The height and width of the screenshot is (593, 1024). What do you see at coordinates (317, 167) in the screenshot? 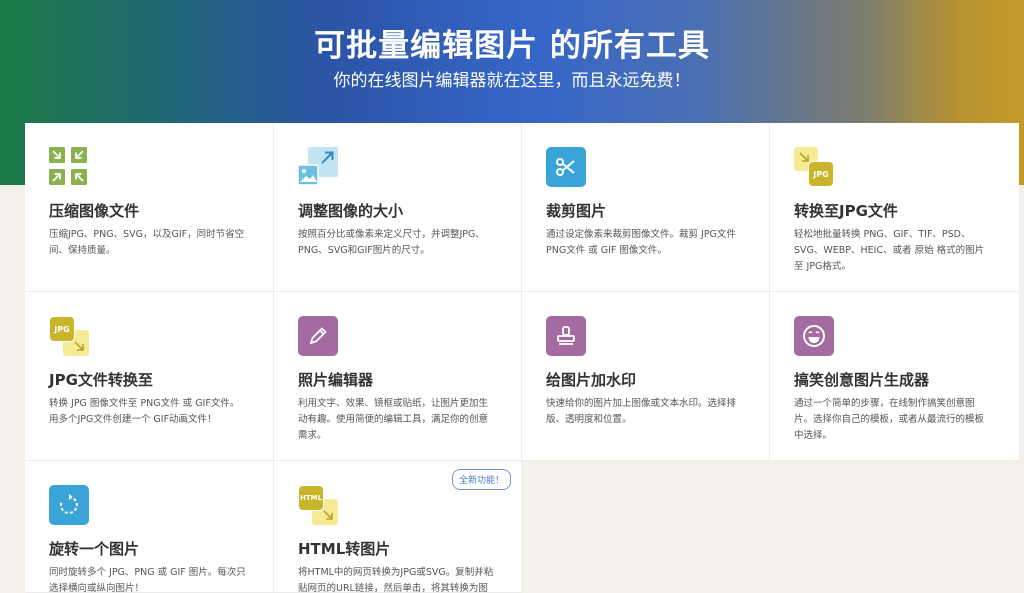
I see `resize-icon` at bounding box center [317, 167].